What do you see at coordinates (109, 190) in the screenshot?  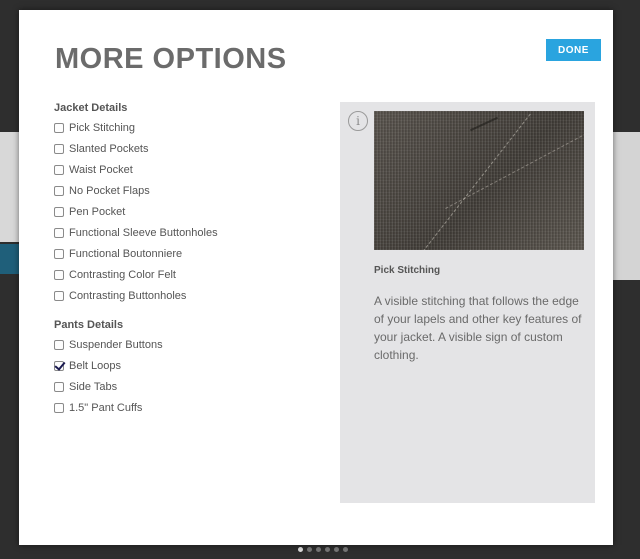 I see `option-label: No Pocket Flaps` at bounding box center [109, 190].